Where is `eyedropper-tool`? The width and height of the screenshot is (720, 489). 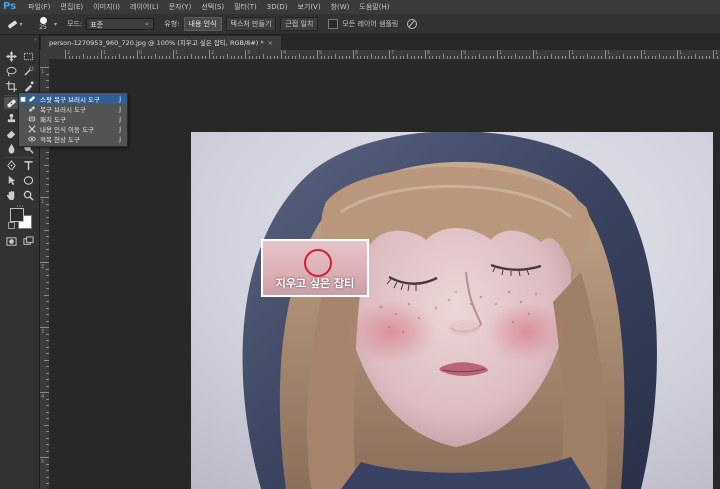
eyedropper-tool is located at coordinates (28, 86).